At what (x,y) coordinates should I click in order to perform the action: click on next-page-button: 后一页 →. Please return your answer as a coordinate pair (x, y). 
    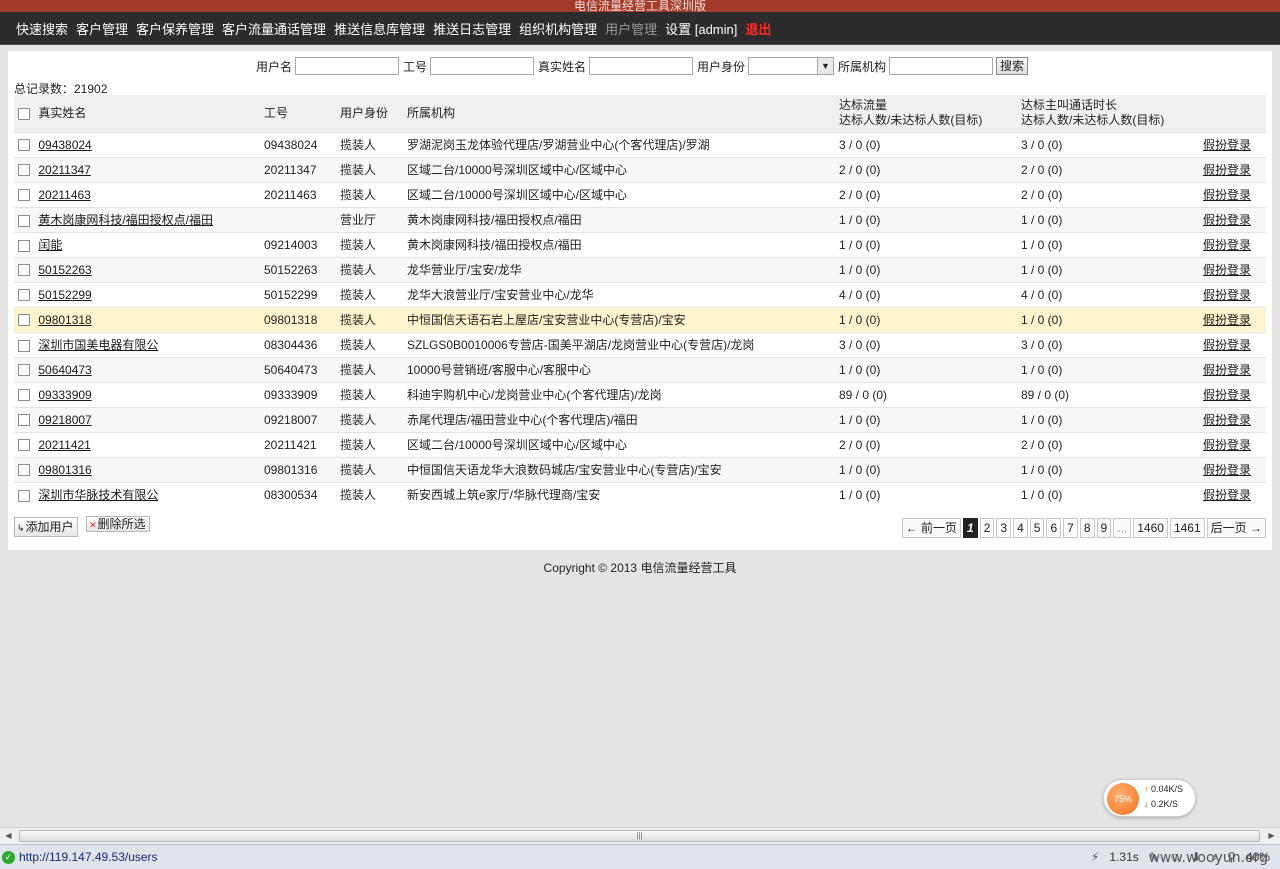
    Looking at the image, I should click on (1236, 528).